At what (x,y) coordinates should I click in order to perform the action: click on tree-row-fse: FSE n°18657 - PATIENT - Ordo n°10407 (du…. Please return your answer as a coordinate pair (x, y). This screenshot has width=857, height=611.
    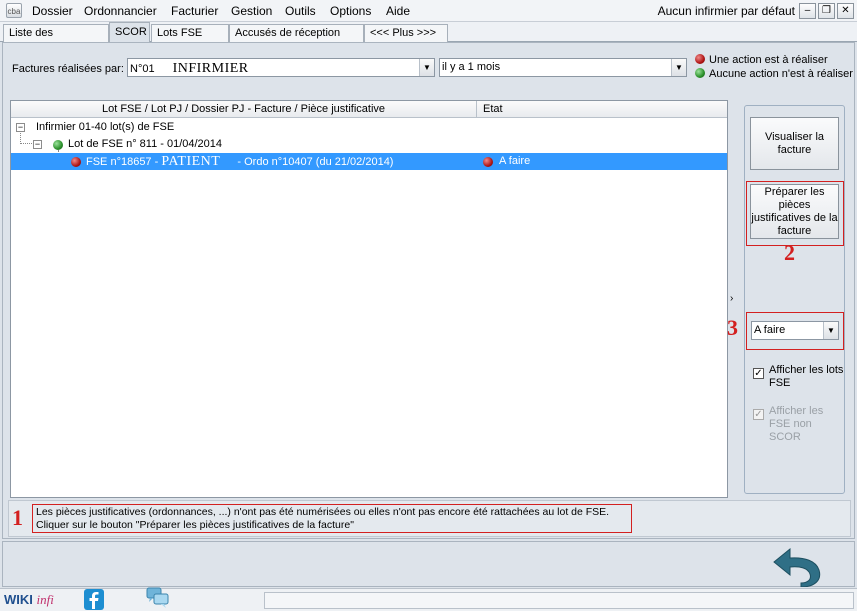
    Looking at the image, I should click on (369, 161).